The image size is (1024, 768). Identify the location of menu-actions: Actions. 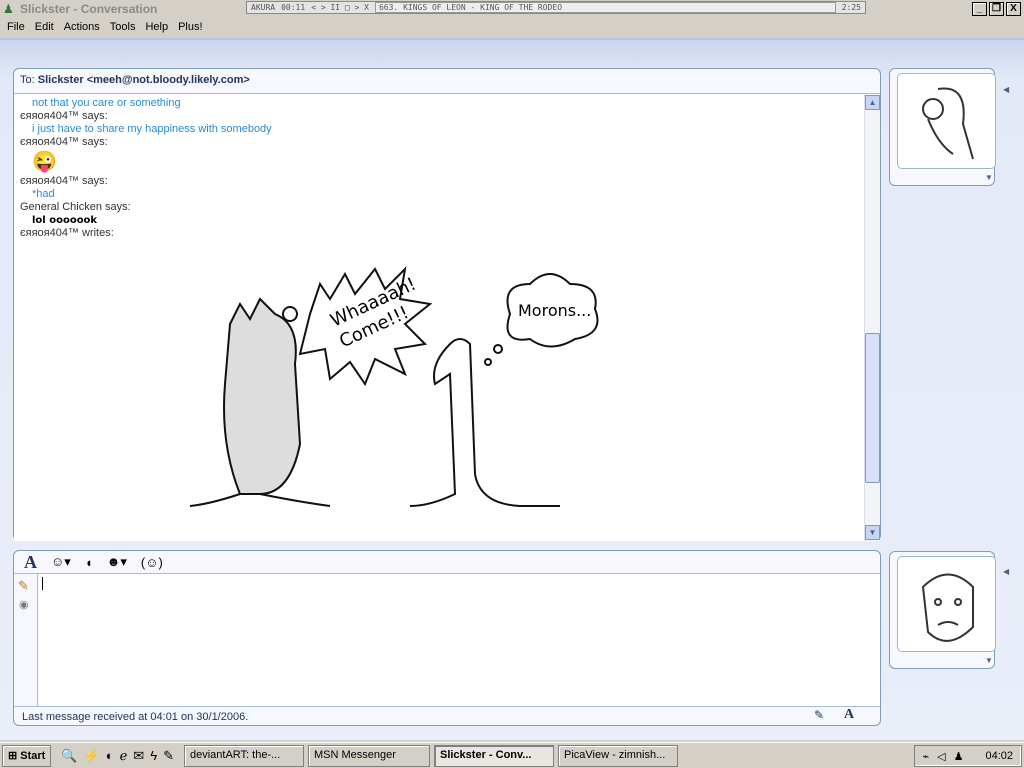
(82, 28).